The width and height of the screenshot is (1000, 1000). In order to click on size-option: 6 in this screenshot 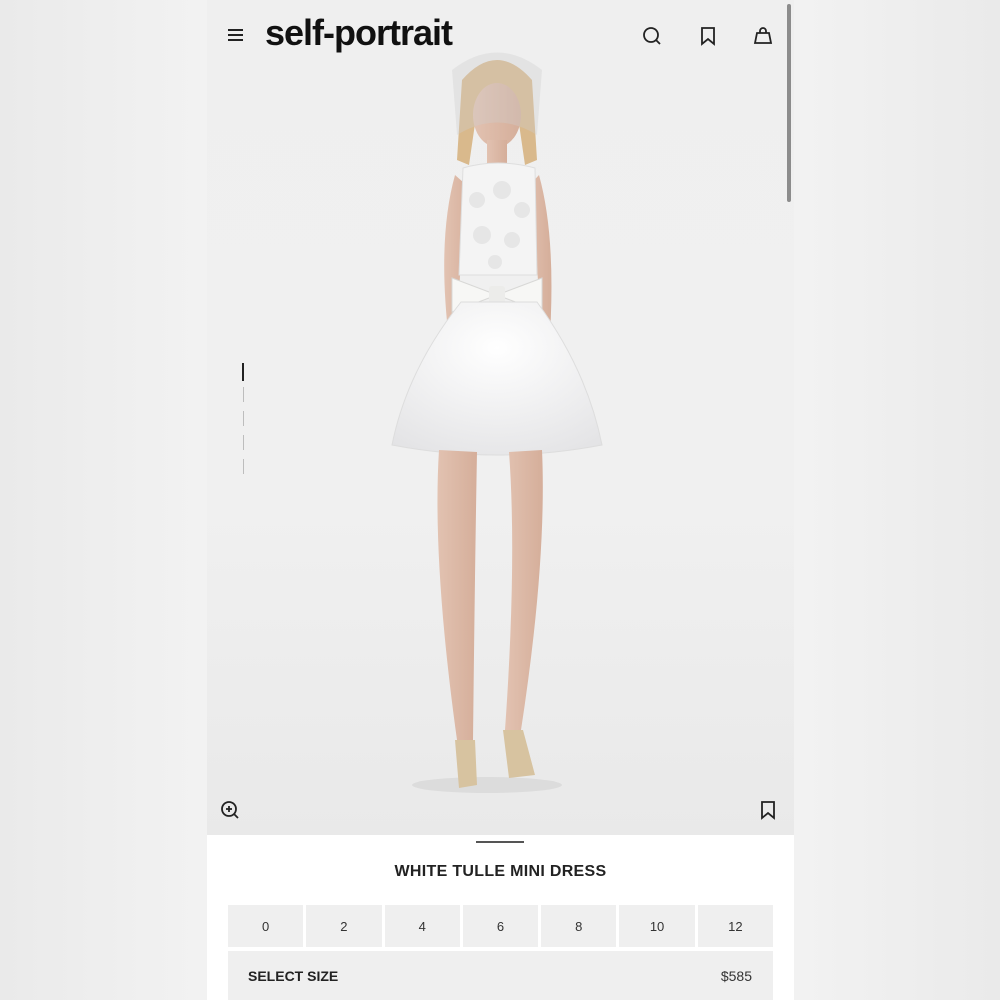, I will do `click(500, 926)`.